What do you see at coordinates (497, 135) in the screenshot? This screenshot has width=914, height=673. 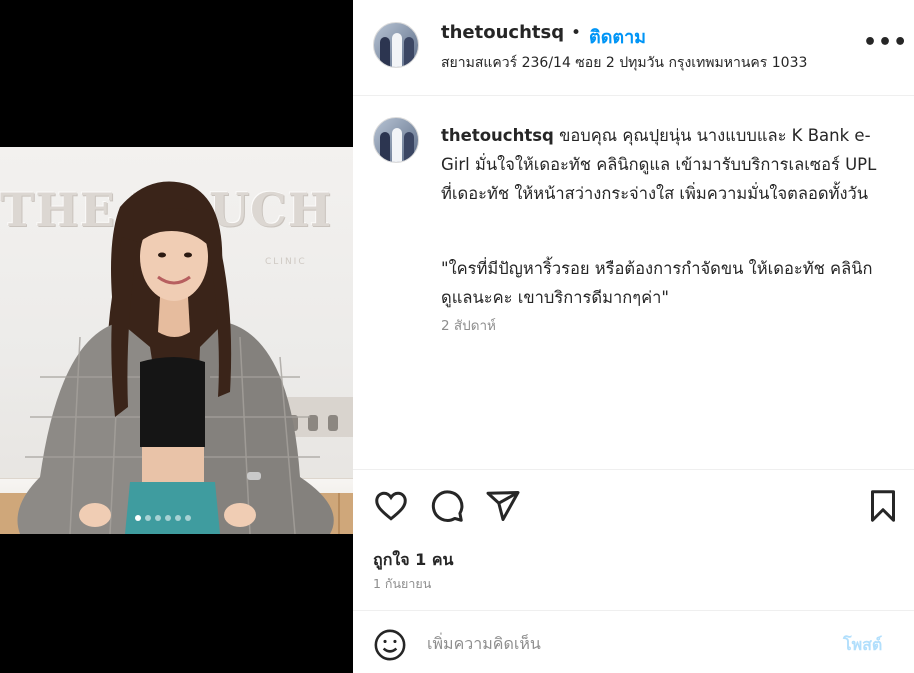 I see `caption-username: thetouchtsq` at bounding box center [497, 135].